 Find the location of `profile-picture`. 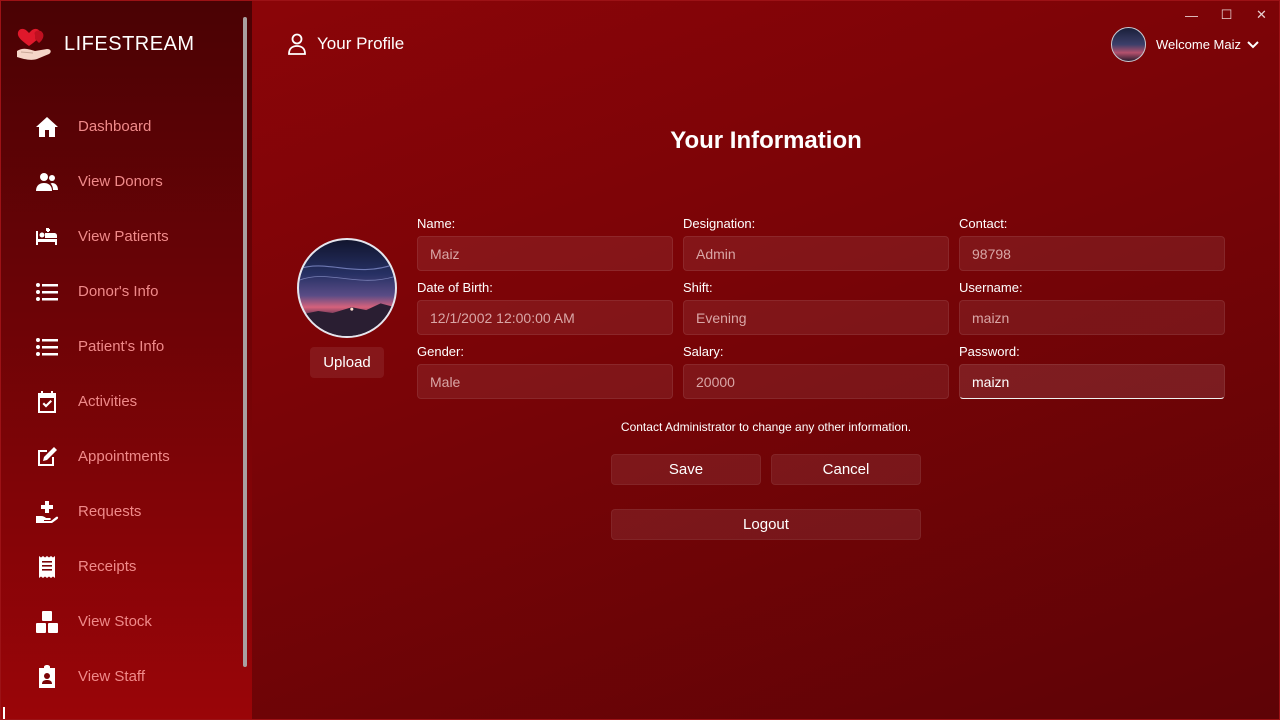

profile-picture is located at coordinates (347, 288).